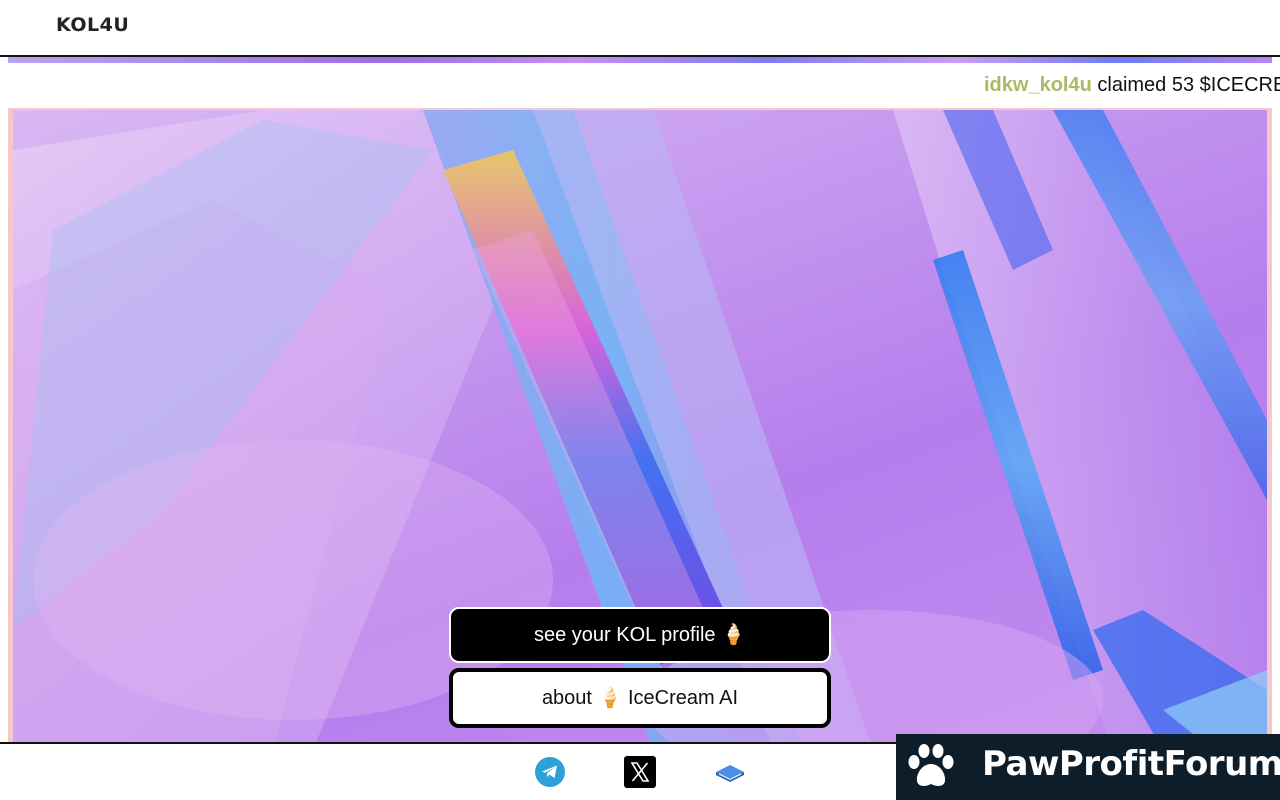  Describe the element at coordinates (640, 772) in the screenshot. I see `x-icon` at that location.